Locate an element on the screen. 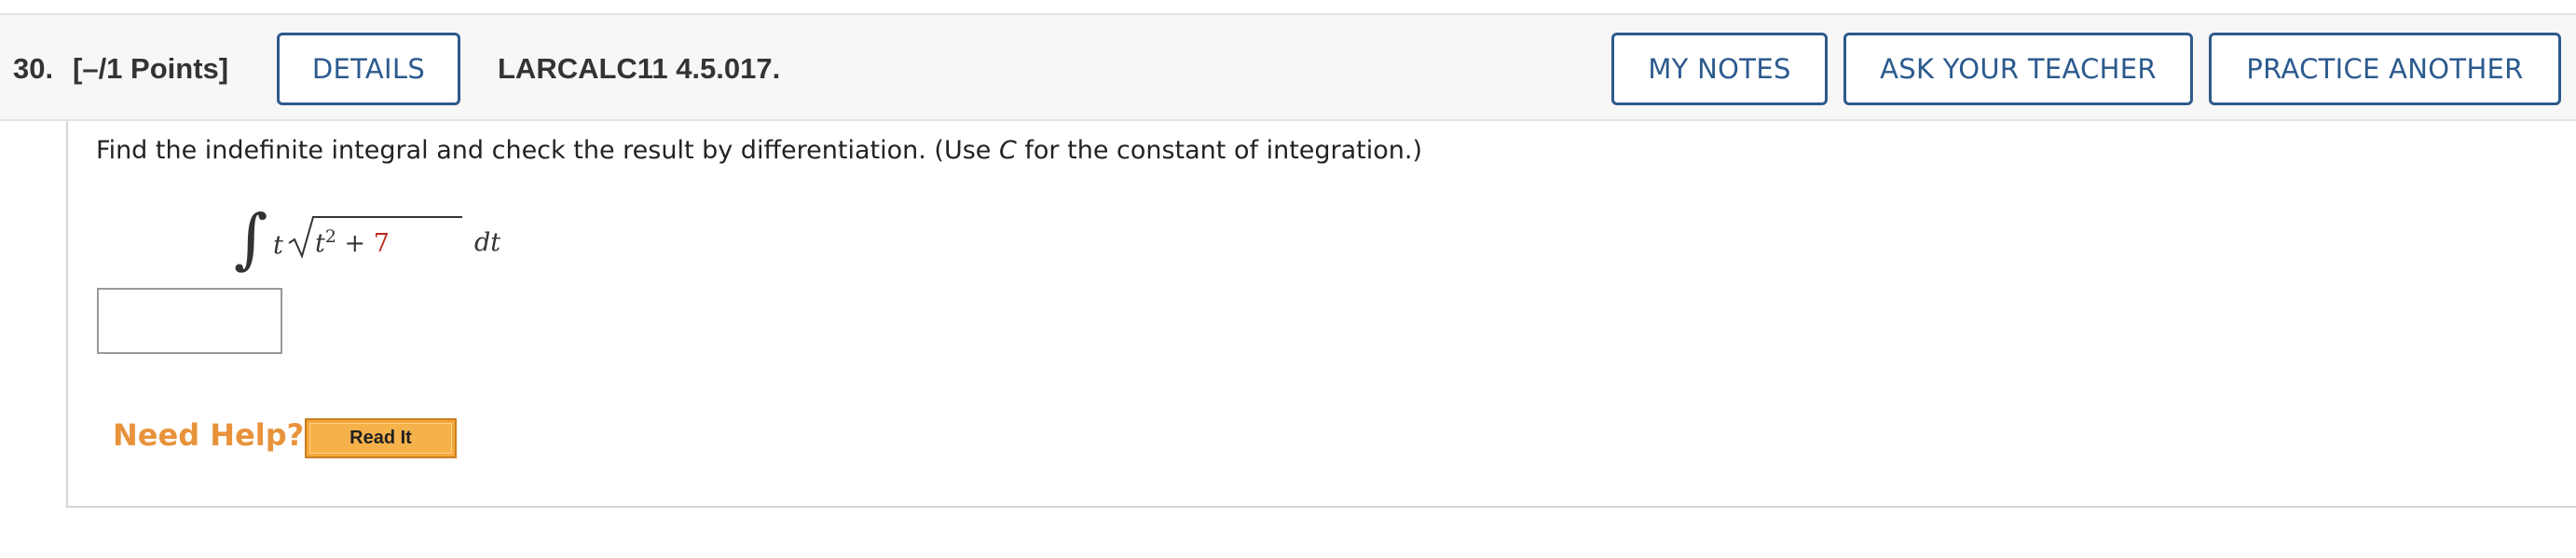 This screenshot has width=2576, height=558. read-it-button: Read It is located at coordinates (381, 438).